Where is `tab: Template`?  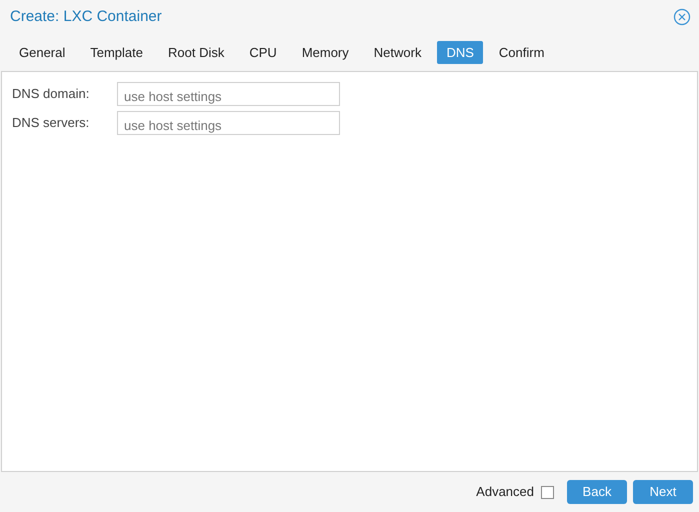 tab: Template is located at coordinates (116, 52).